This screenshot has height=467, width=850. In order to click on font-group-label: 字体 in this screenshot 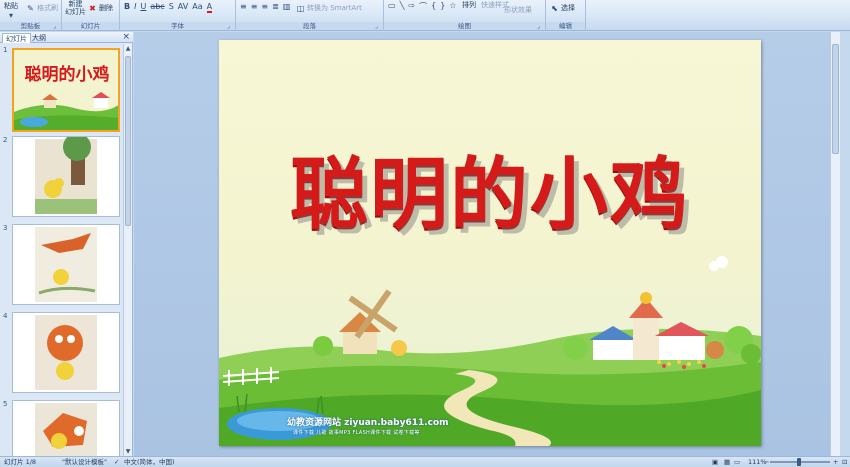, I will do `click(177, 26)`.